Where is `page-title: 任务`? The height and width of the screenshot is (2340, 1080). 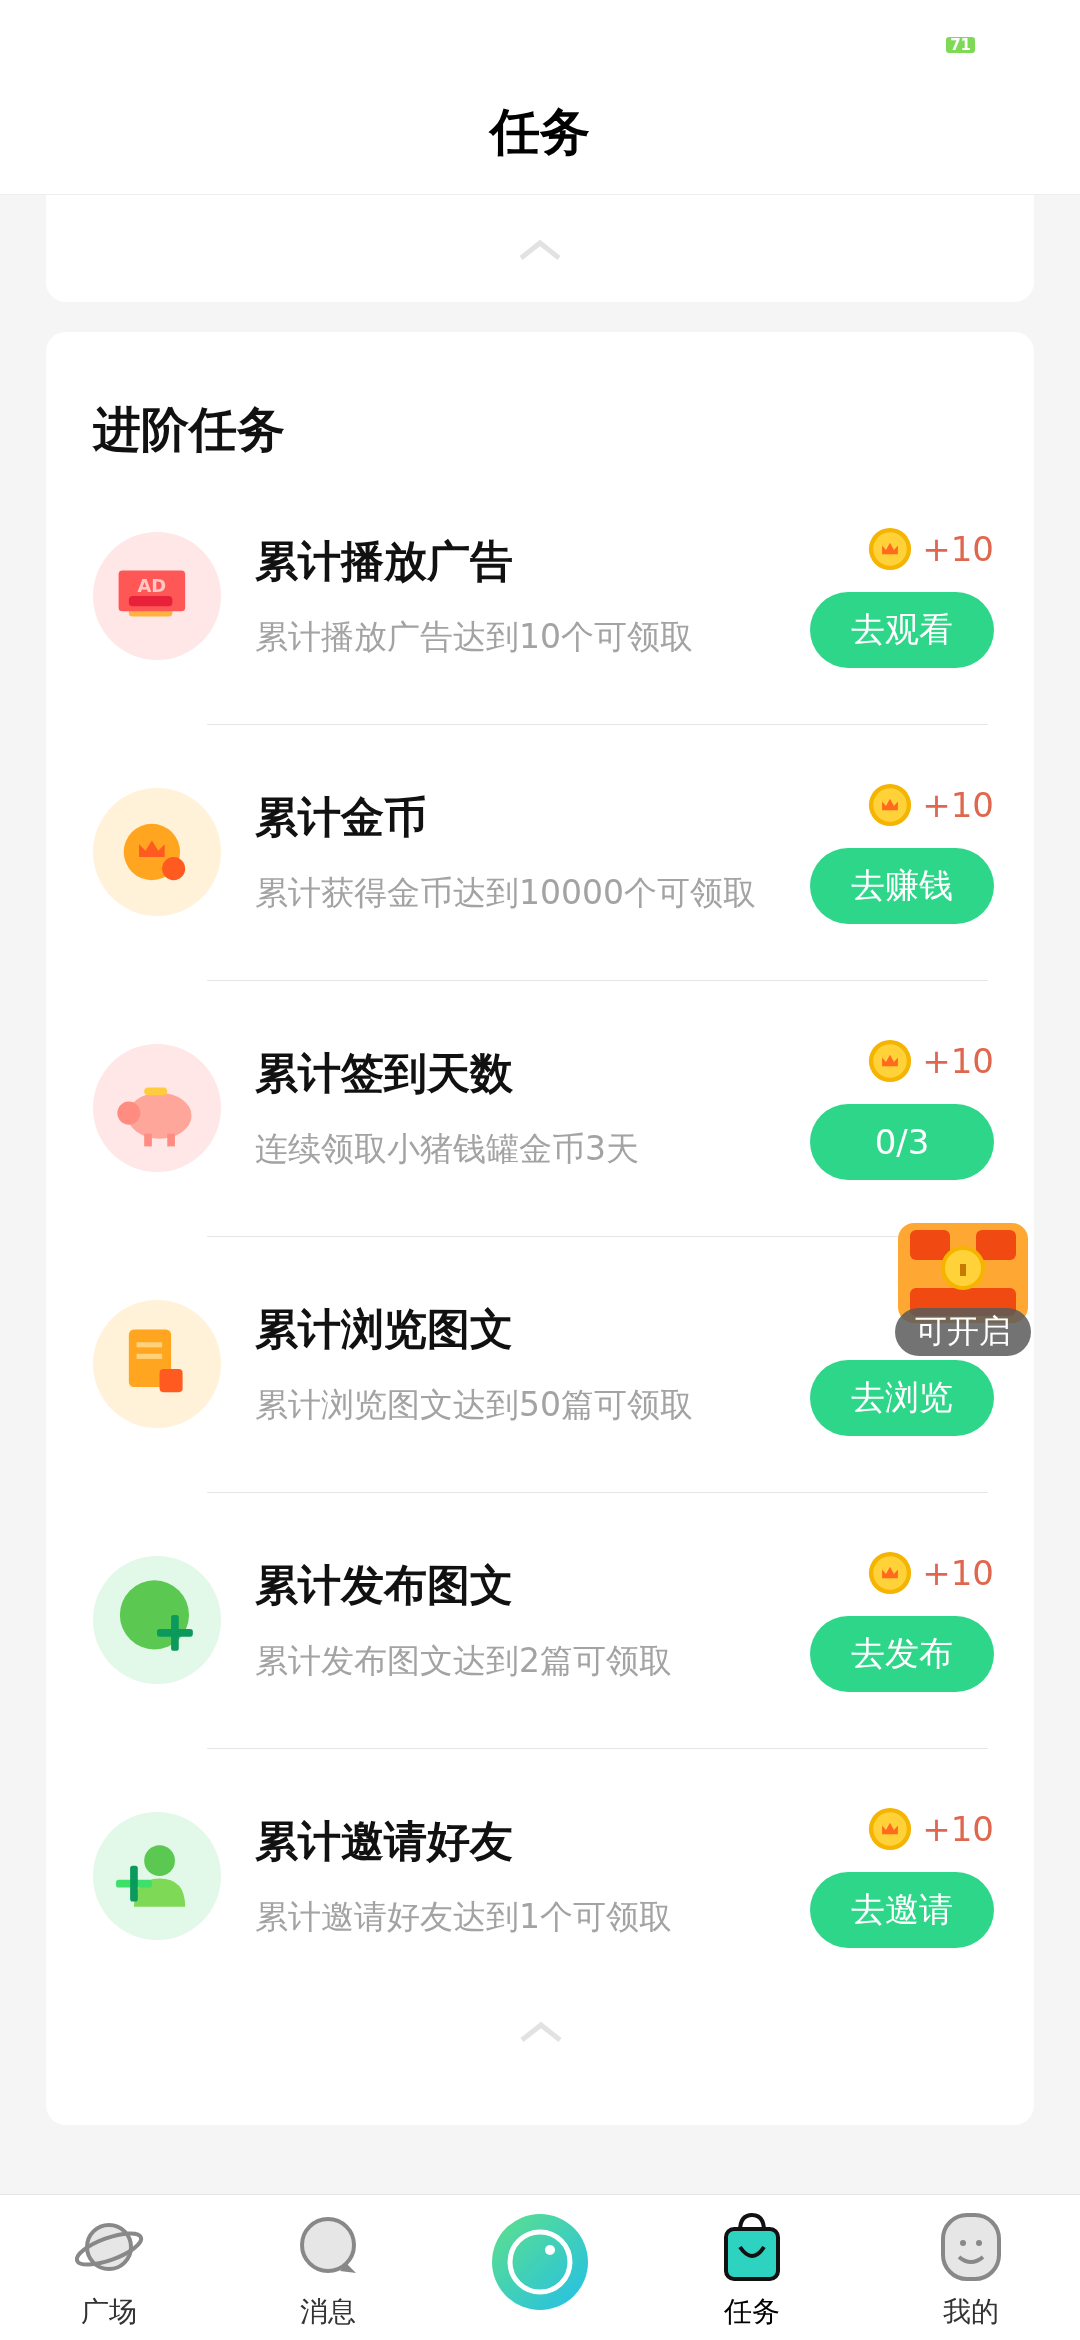 page-title: 任务 is located at coordinates (540, 132).